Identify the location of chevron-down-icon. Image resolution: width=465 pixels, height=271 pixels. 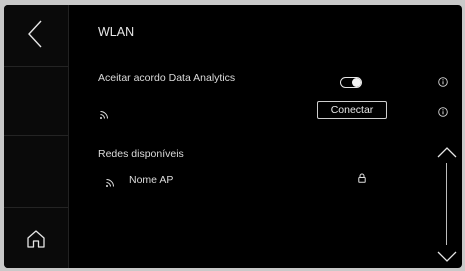
(447, 257).